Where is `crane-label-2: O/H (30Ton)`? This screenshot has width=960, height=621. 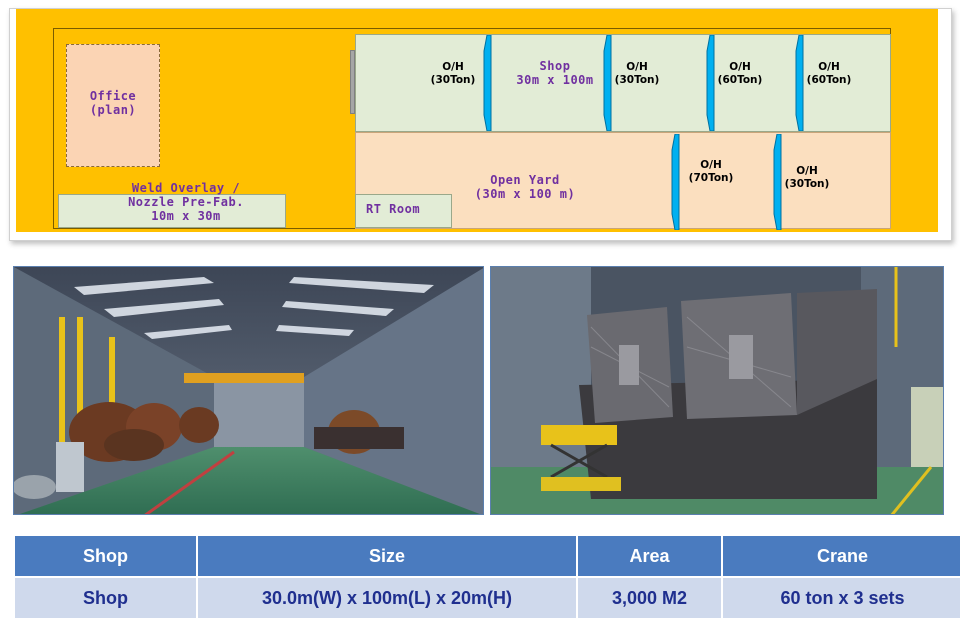
crane-label-2: O/H (30Ton) is located at coordinates (637, 73).